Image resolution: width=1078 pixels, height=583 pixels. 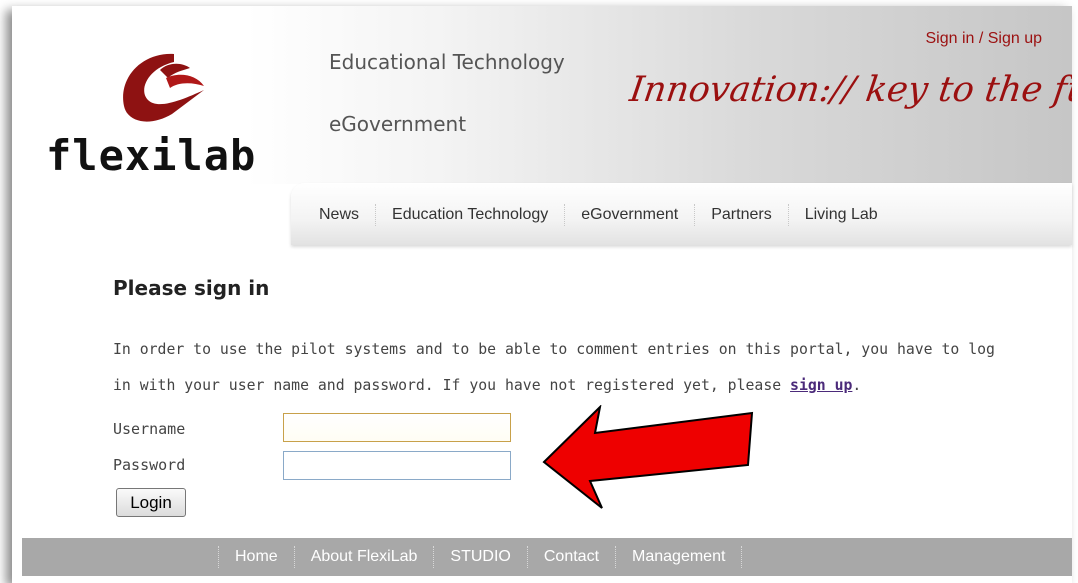 What do you see at coordinates (149, 465) in the screenshot?
I see `password-label: Password` at bounding box center [149, 465].